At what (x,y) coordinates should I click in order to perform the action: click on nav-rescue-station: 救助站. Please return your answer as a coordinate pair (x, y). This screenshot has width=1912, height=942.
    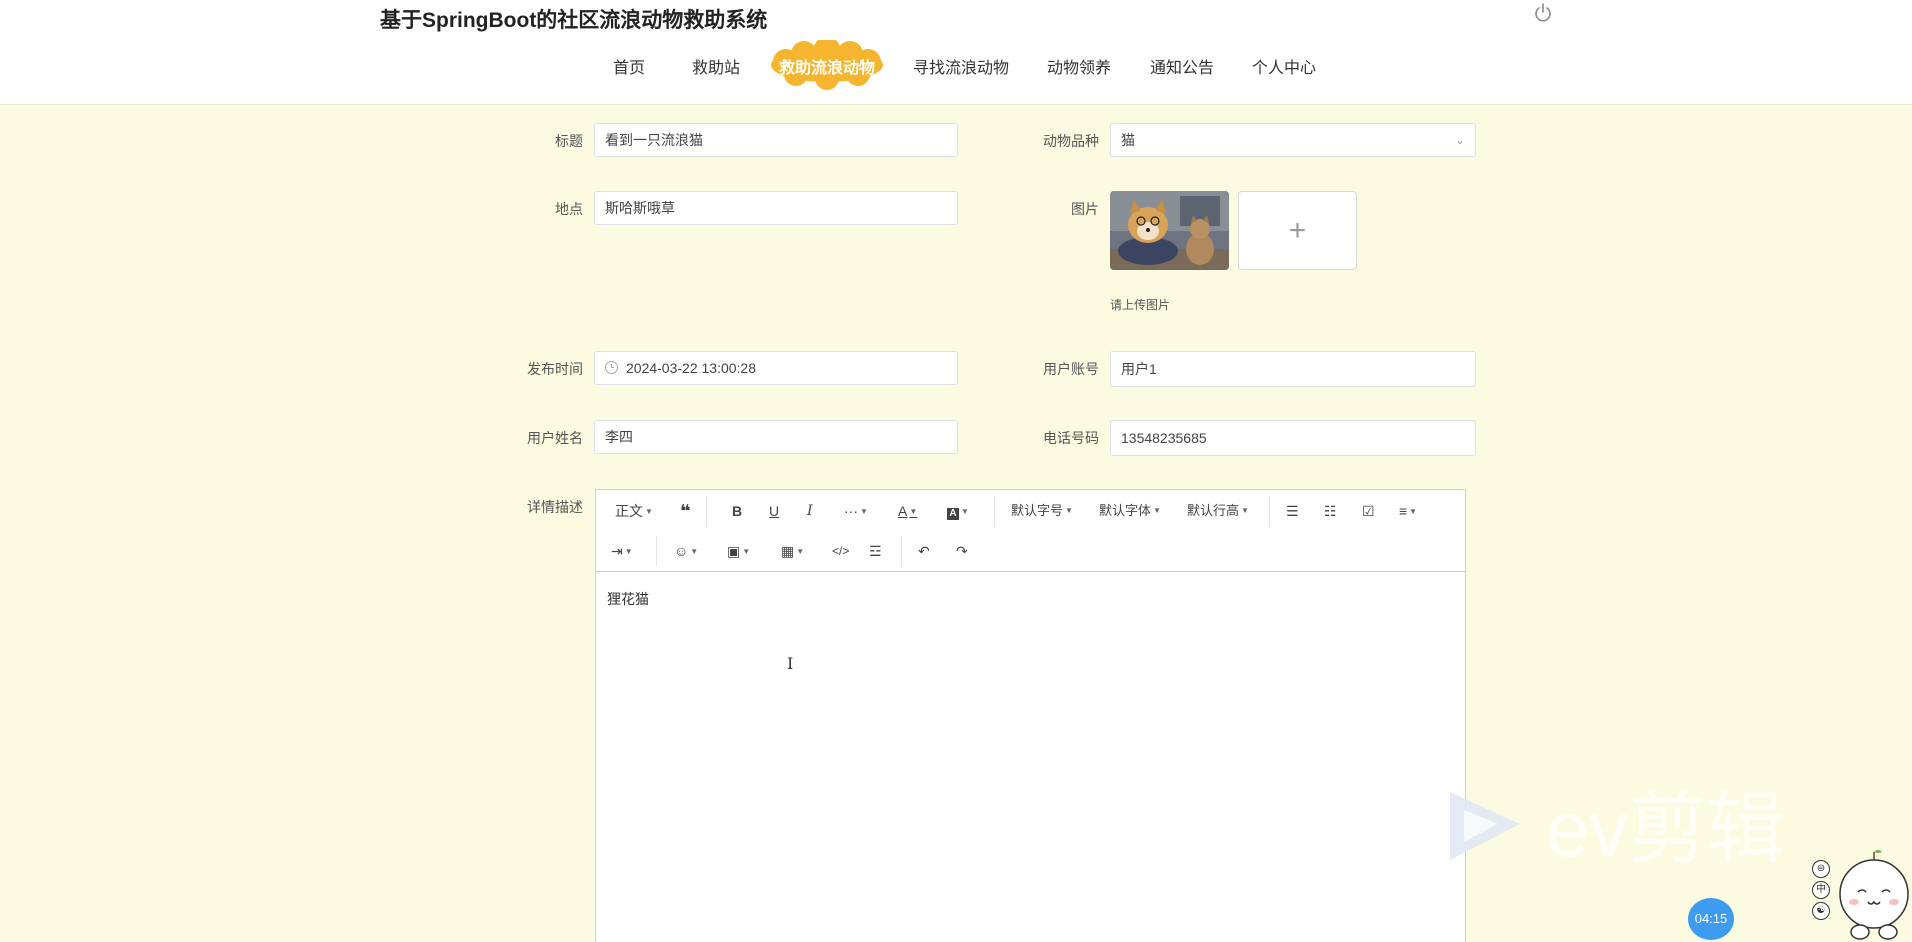
    Looking at the image, I should click on (716, 66).